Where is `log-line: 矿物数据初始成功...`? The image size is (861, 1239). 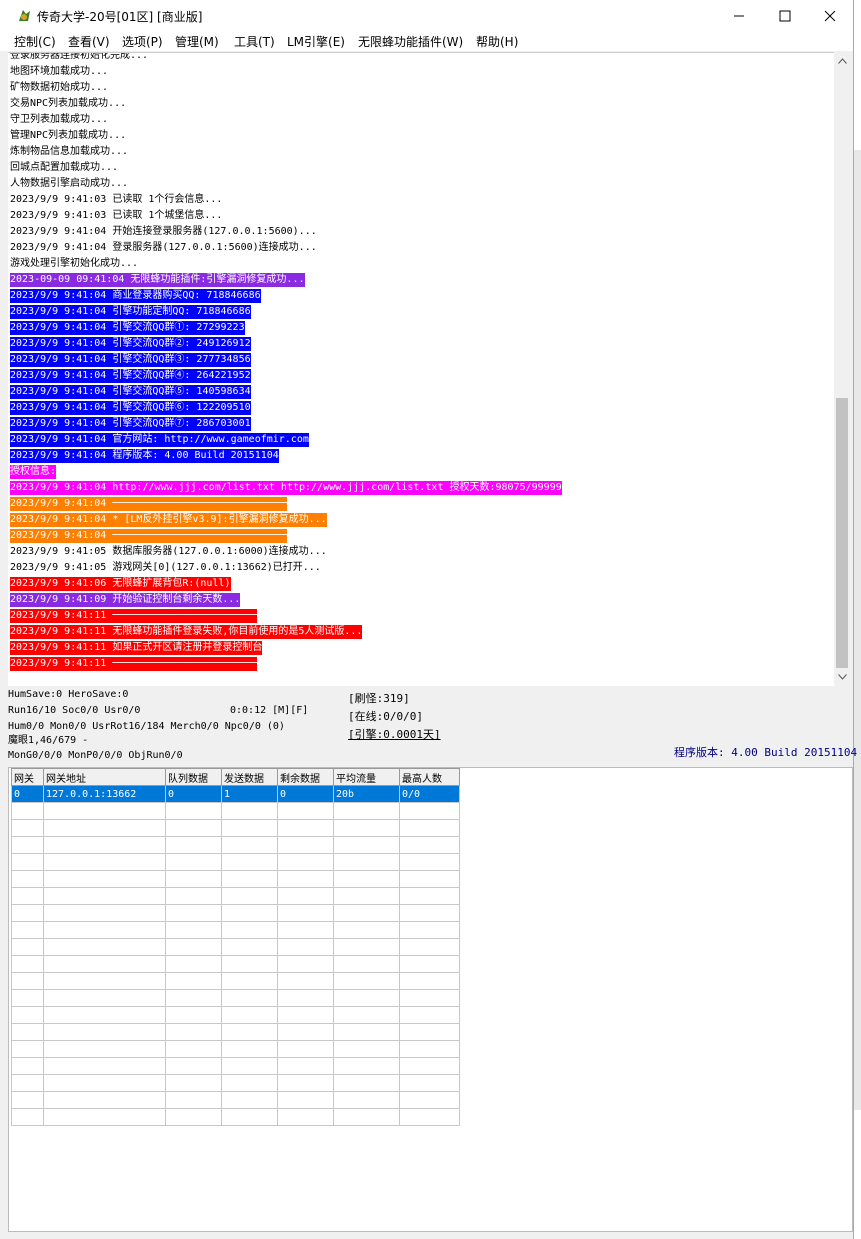
log-line: 矿物数据初始成功... is located at coordinates (59, 87).